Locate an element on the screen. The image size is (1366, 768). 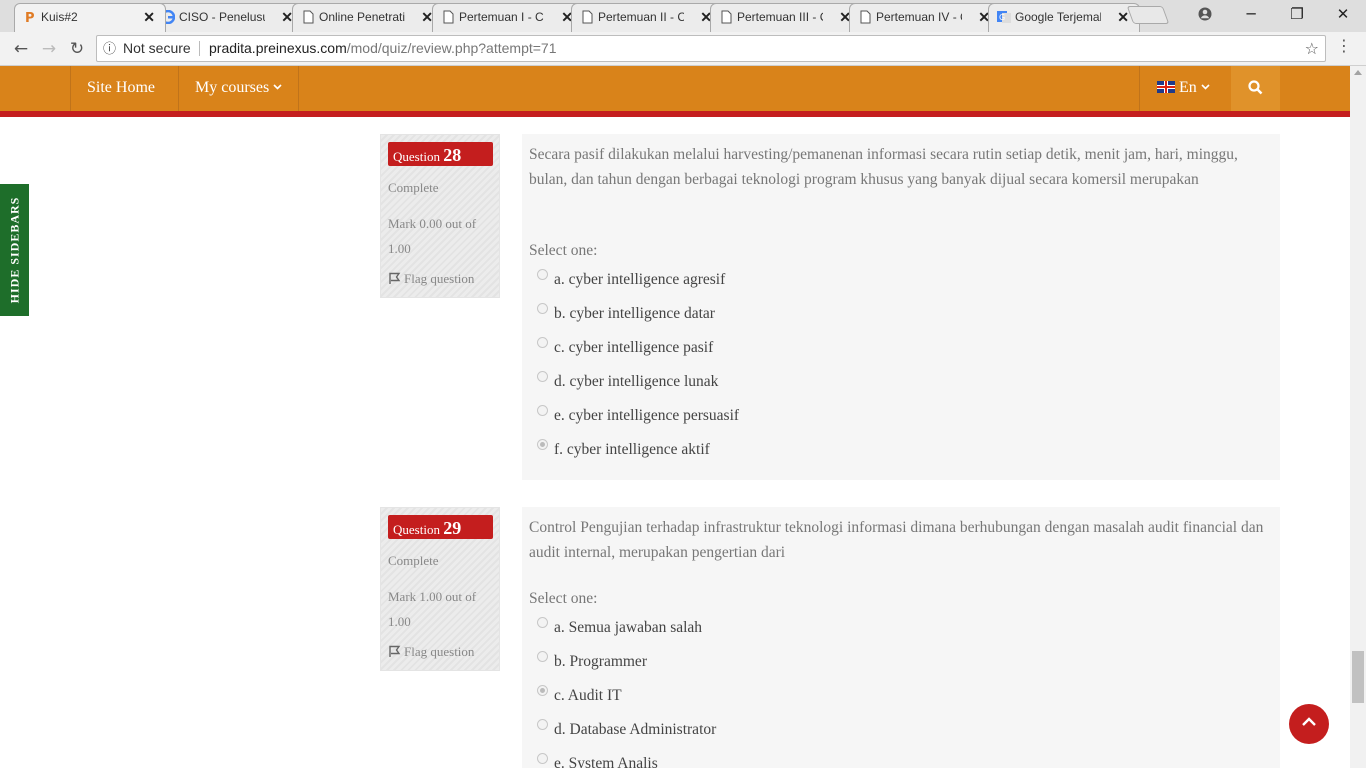
tab-pertemuan-1: Pertemuan I - C ✕ is located at coordinates (508, 17).